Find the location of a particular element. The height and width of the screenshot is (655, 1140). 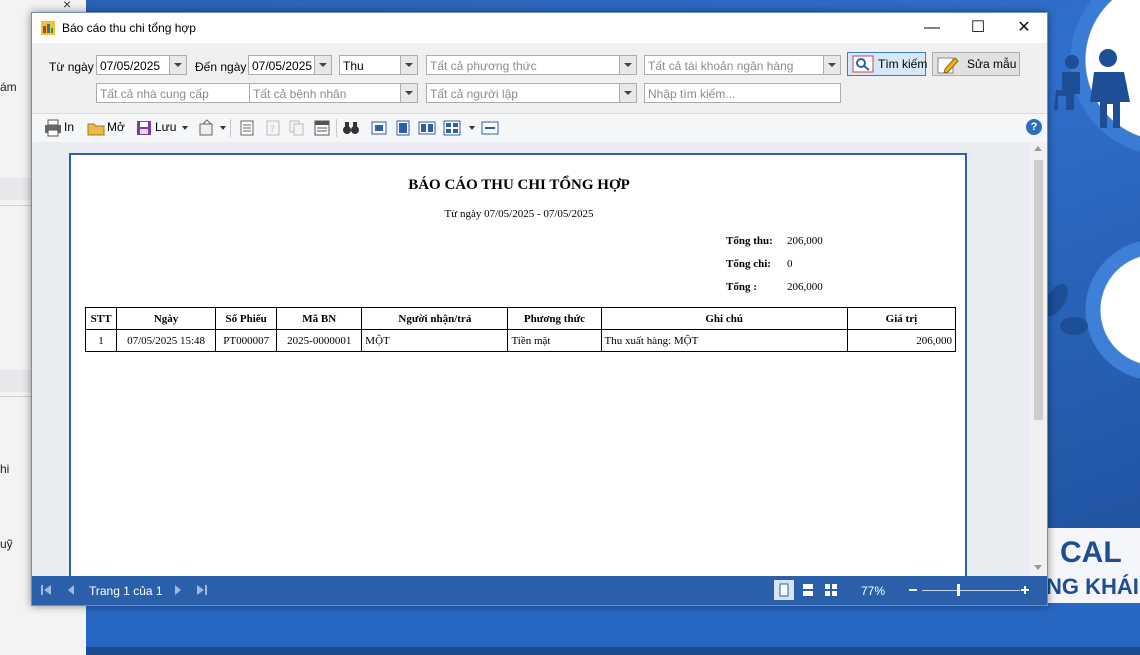

report-title: BÁO CÁO THU CHI TỔNG HỢP is located at coordinates (519, 185).